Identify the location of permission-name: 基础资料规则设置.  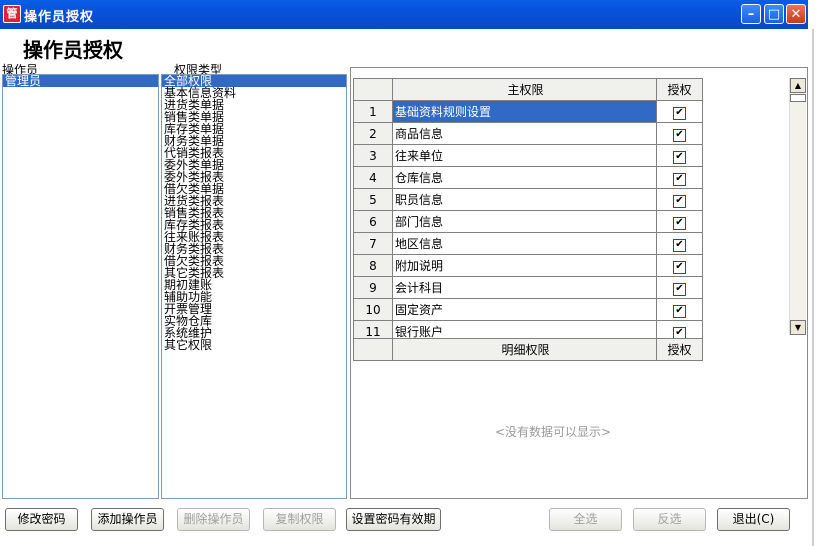
(524, 111).